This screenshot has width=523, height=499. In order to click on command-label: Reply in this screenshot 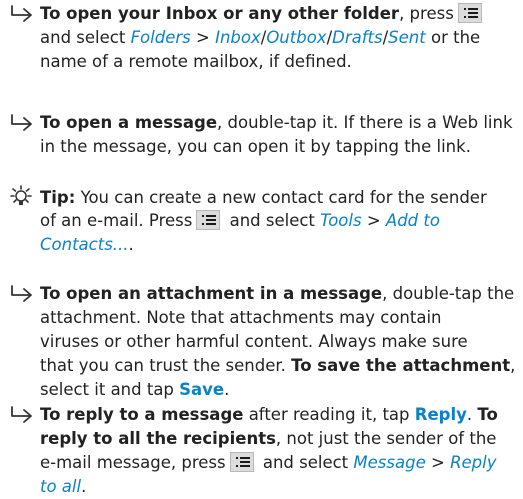, I will do `click(440, 414)`.